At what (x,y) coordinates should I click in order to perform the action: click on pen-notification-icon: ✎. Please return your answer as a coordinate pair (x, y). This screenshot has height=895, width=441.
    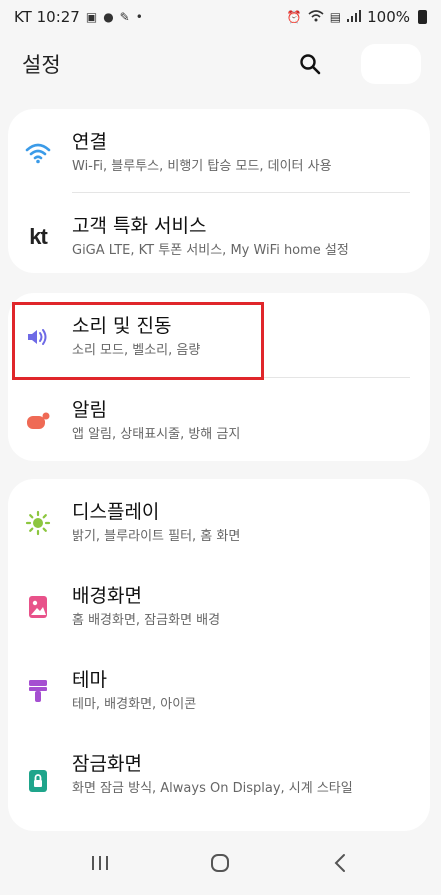
    Looking at the image, I should click on (124, 17).